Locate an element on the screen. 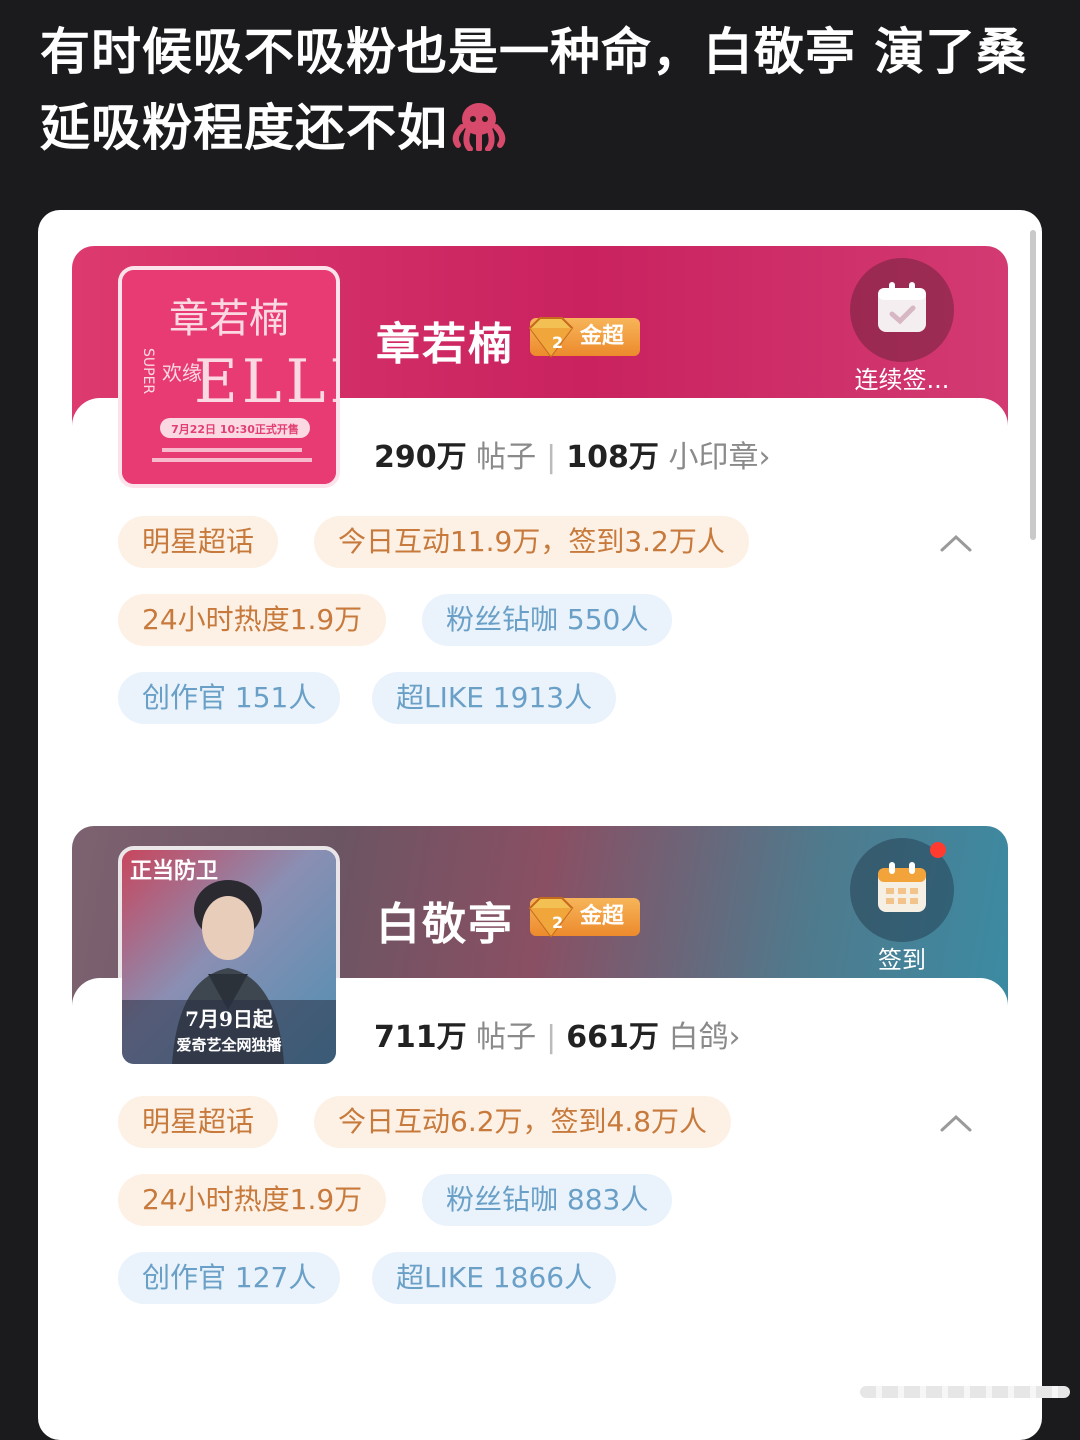 The height and width of the screenshot is (1440, 1080). fans-count: 661万 is located at coordinates (612, 1037).